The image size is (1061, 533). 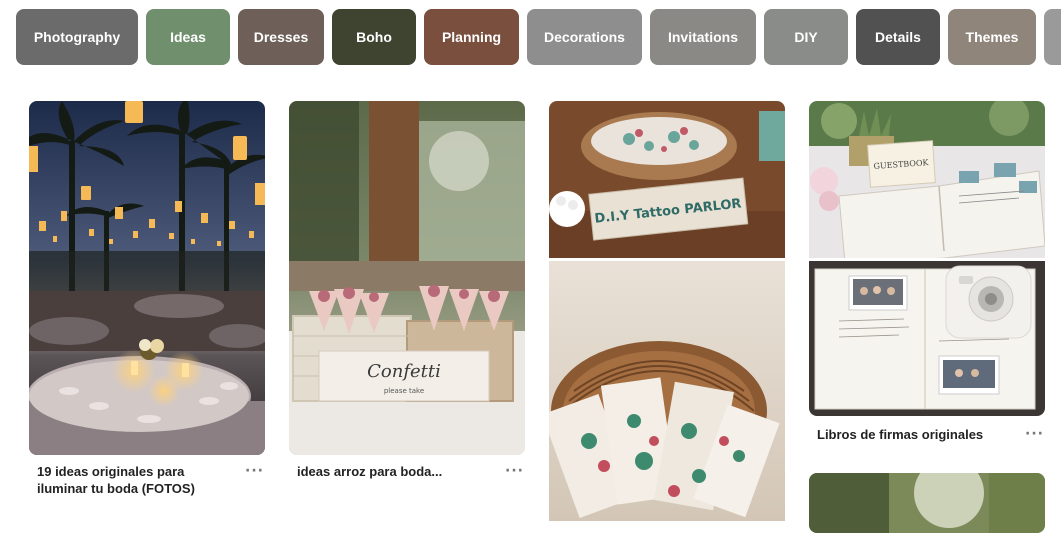 I want to click on tattoo-parlor-photo: D.I.Y Tattoo PARLOR, so click(x=667, y=179).